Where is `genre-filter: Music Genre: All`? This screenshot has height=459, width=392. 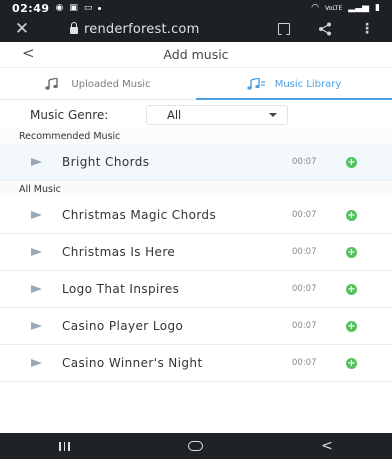
genre-filter: Music Genre: All is located at coordinates (196, 115).